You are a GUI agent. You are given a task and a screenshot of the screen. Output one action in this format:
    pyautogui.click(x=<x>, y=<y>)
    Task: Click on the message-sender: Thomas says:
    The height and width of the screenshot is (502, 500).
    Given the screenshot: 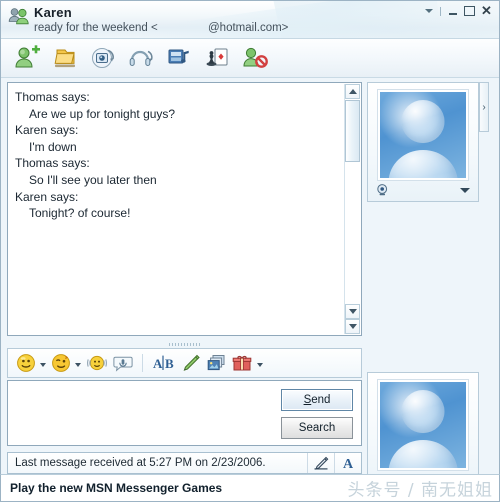 What is the action you would take?
    pyautogui.click(x=52, y=163)
    